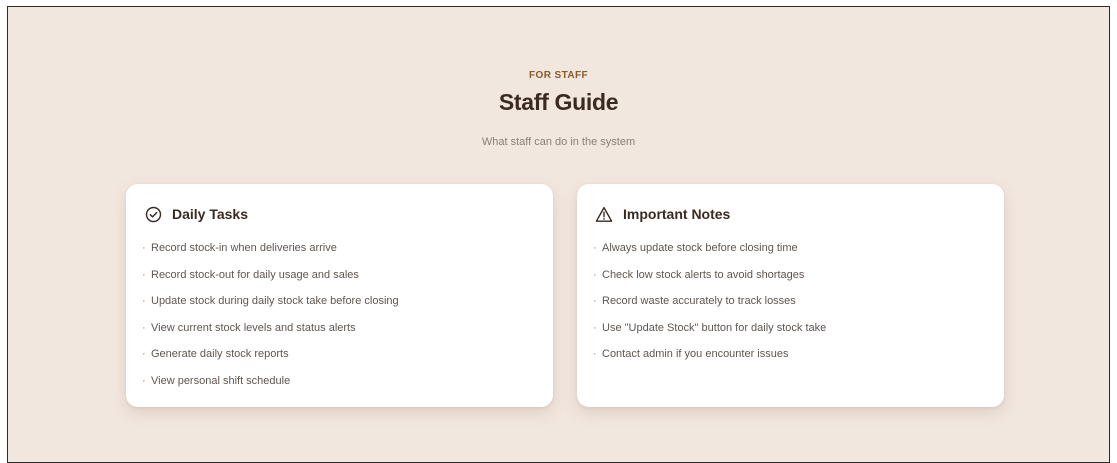  I want to click on list-item: · Contact admin if you encounter issues, so click(709, 360).